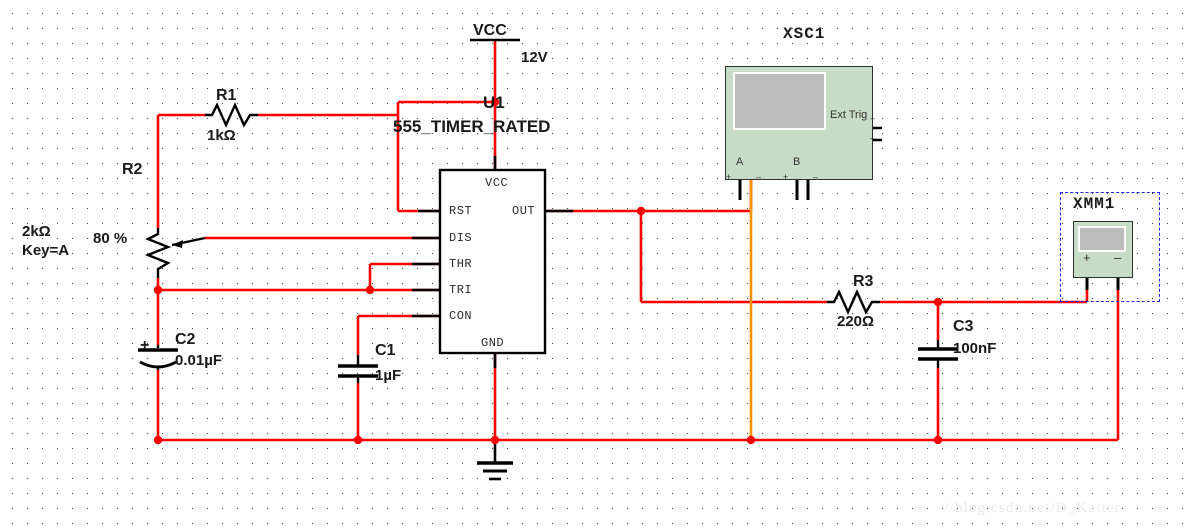  What do you see at coordinates (797, 162) in the screenshot?
I see `xsc1-terminal-b-label: B` at bounding box center [797, 162].